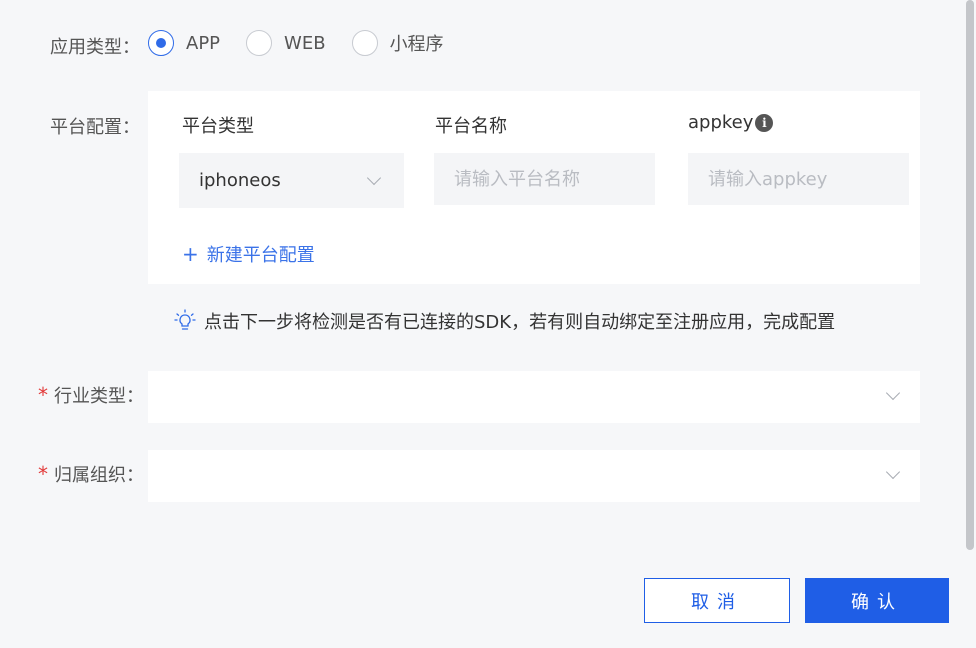 Image resolution: width=976 pixels, height=648 pixels. I want to click on appkey-header: appkey i, so click(731, 122).